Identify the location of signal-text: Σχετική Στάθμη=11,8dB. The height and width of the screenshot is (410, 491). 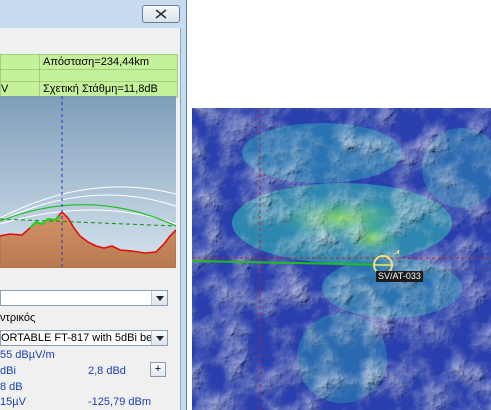
(100, 89).